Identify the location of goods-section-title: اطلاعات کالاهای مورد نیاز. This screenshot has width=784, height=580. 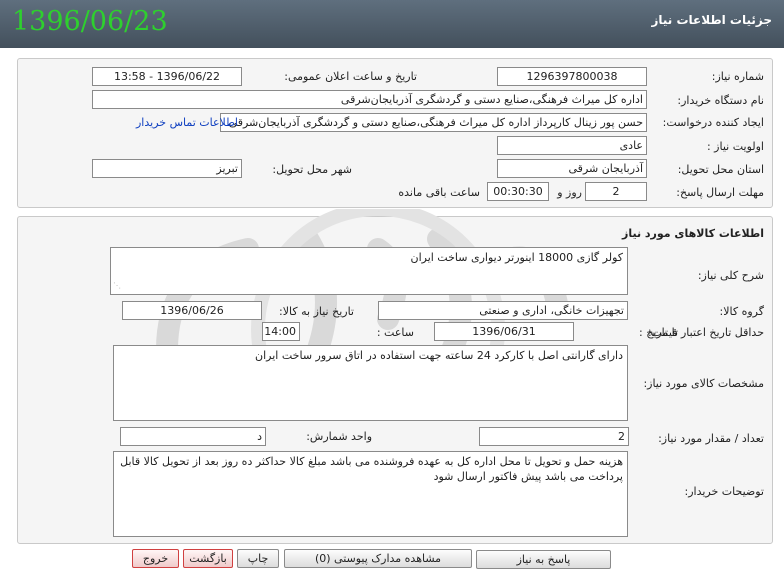
(693, 233).